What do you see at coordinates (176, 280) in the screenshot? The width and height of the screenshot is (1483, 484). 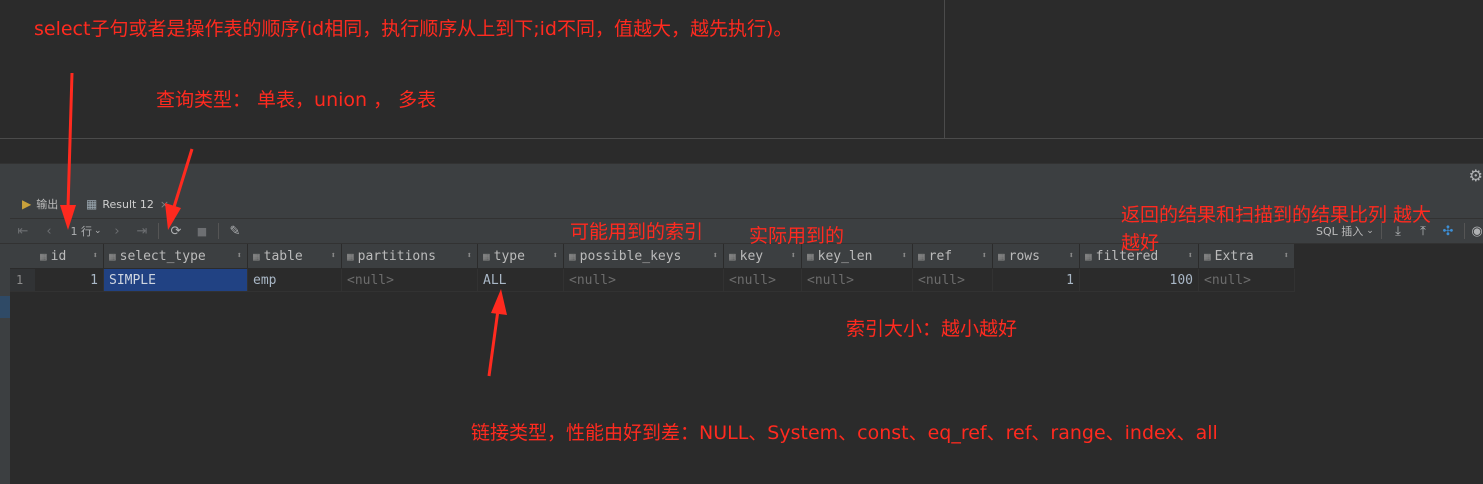 I see `table-cell-select-type: SIMPLE` at bounding box center [176, 280].